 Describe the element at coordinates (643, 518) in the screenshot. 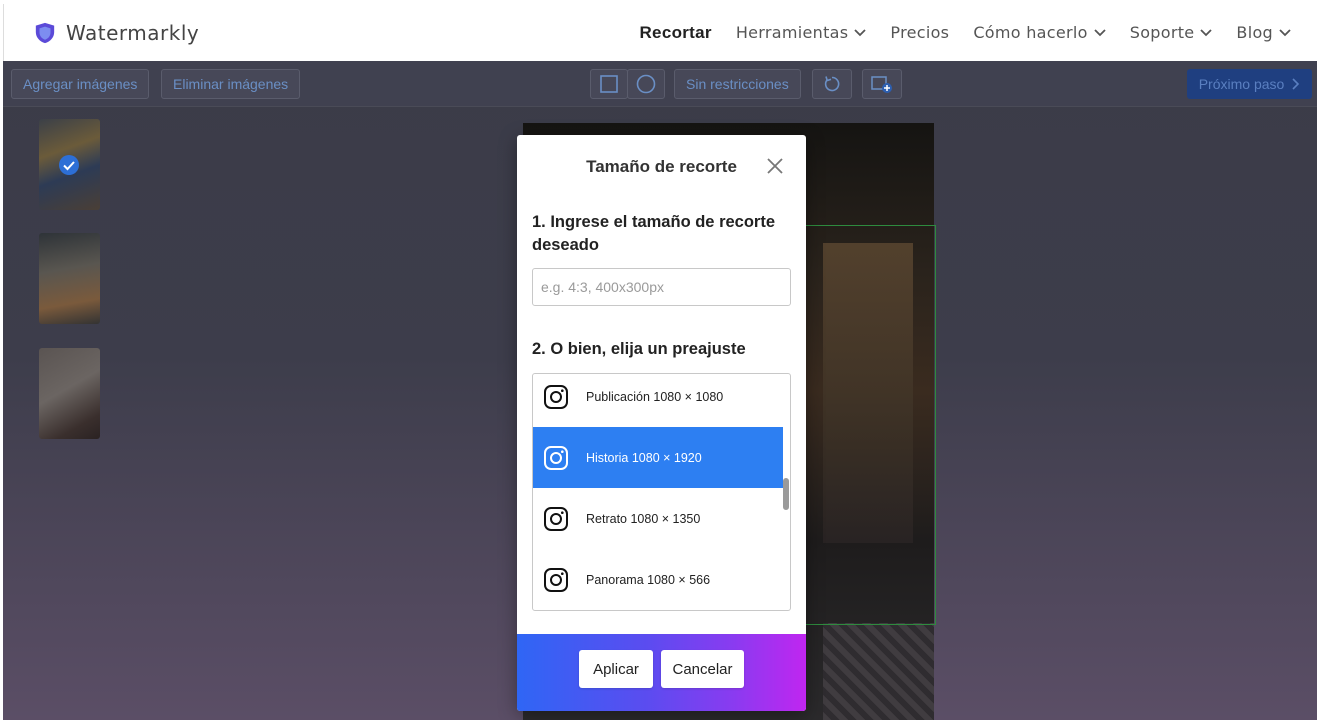

I see `preset-label: Retrato 1080 × 1350` at that location.